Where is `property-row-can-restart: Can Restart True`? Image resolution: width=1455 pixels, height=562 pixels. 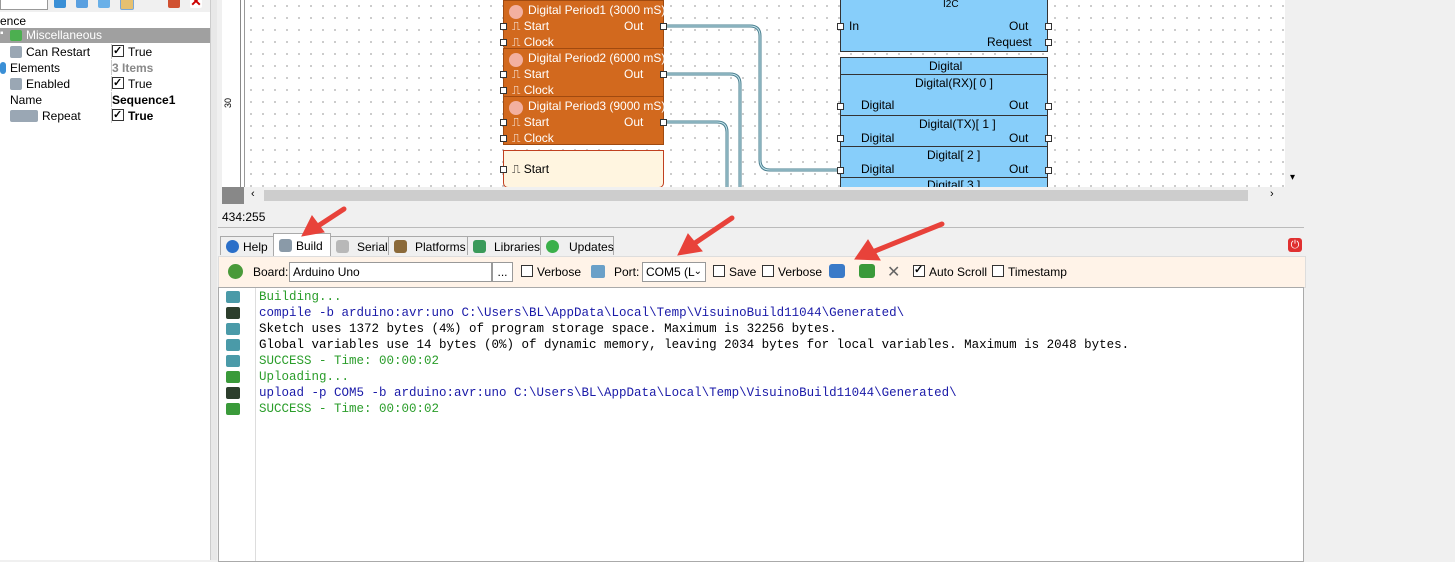
property-row-can-restart: Can Restart True is located at coordinates (105, 51).